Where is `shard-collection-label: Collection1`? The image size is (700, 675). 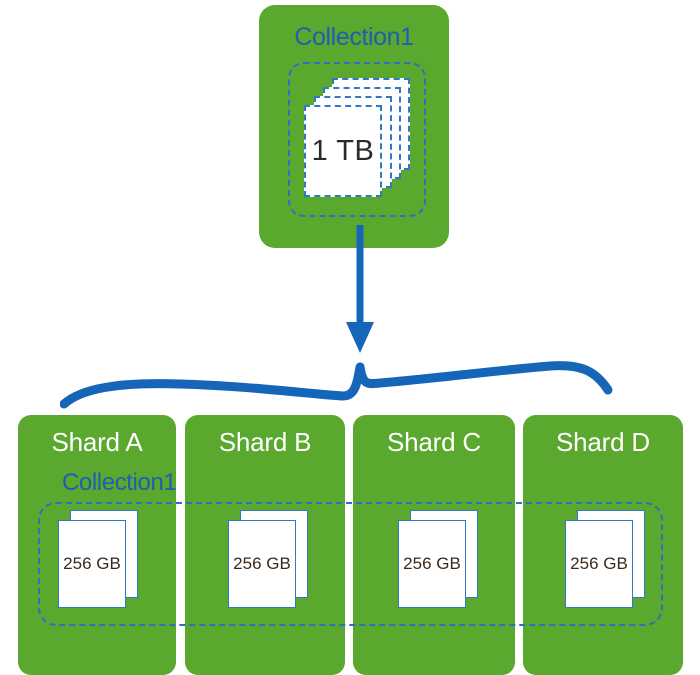 shard-collection-label: Collection1 is located at coordinates (119, 482).